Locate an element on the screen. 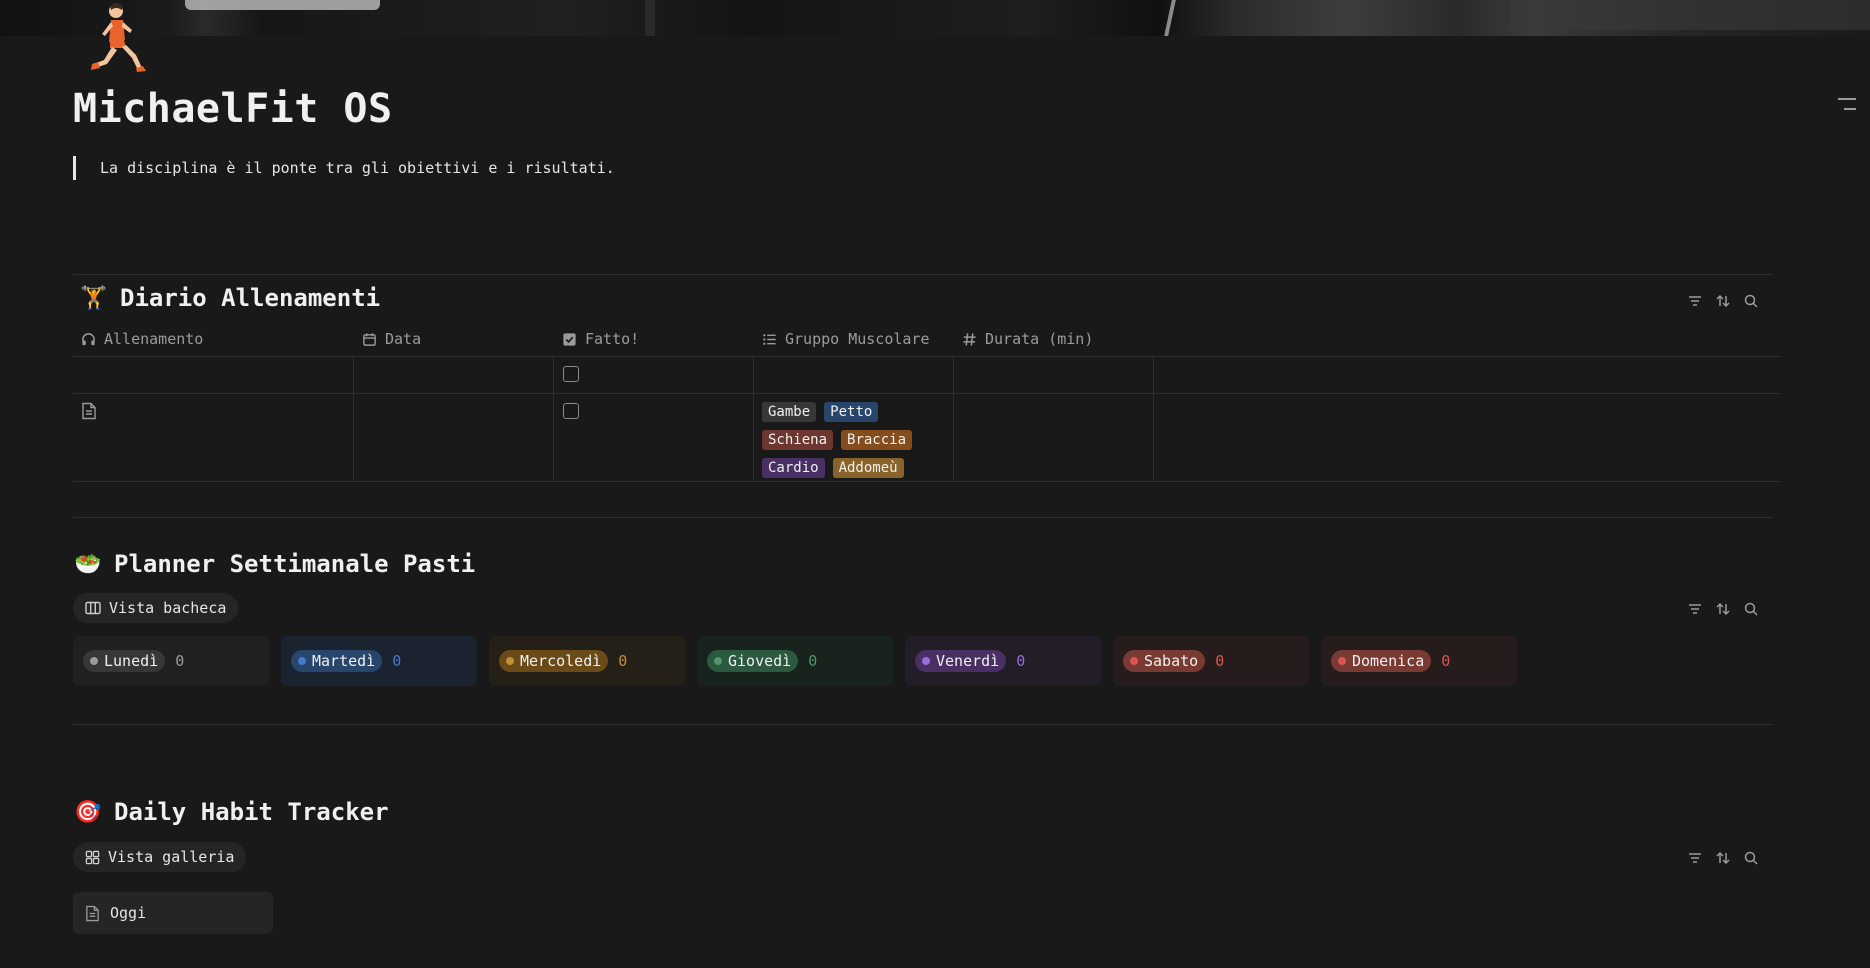 This screenshot has width=1870, height=968. table-row is located at coordinates (926, 374).